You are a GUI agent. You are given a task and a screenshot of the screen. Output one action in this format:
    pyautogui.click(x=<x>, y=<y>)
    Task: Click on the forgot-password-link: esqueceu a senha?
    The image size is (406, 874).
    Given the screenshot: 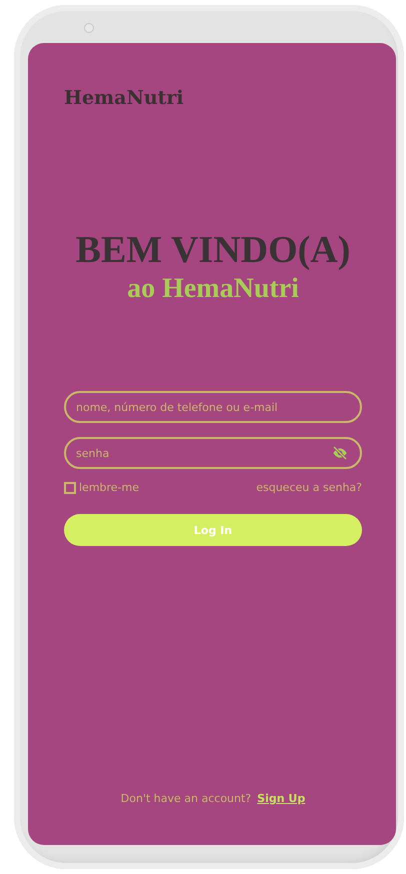 What is the action you would take?
    pyautogui.click(x=309, y=487)
    